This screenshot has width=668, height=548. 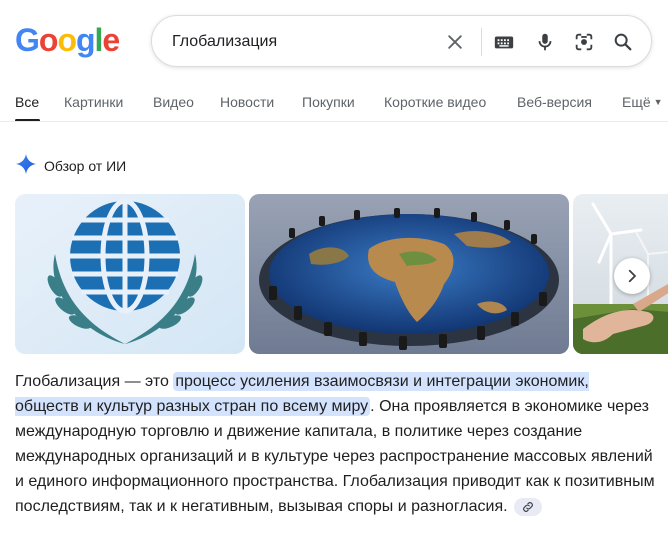 What do you see at coordinates (94, 381) in the screenshot?
I see `summary-intro: Глобализация — это` at bounding box center [94, 381].